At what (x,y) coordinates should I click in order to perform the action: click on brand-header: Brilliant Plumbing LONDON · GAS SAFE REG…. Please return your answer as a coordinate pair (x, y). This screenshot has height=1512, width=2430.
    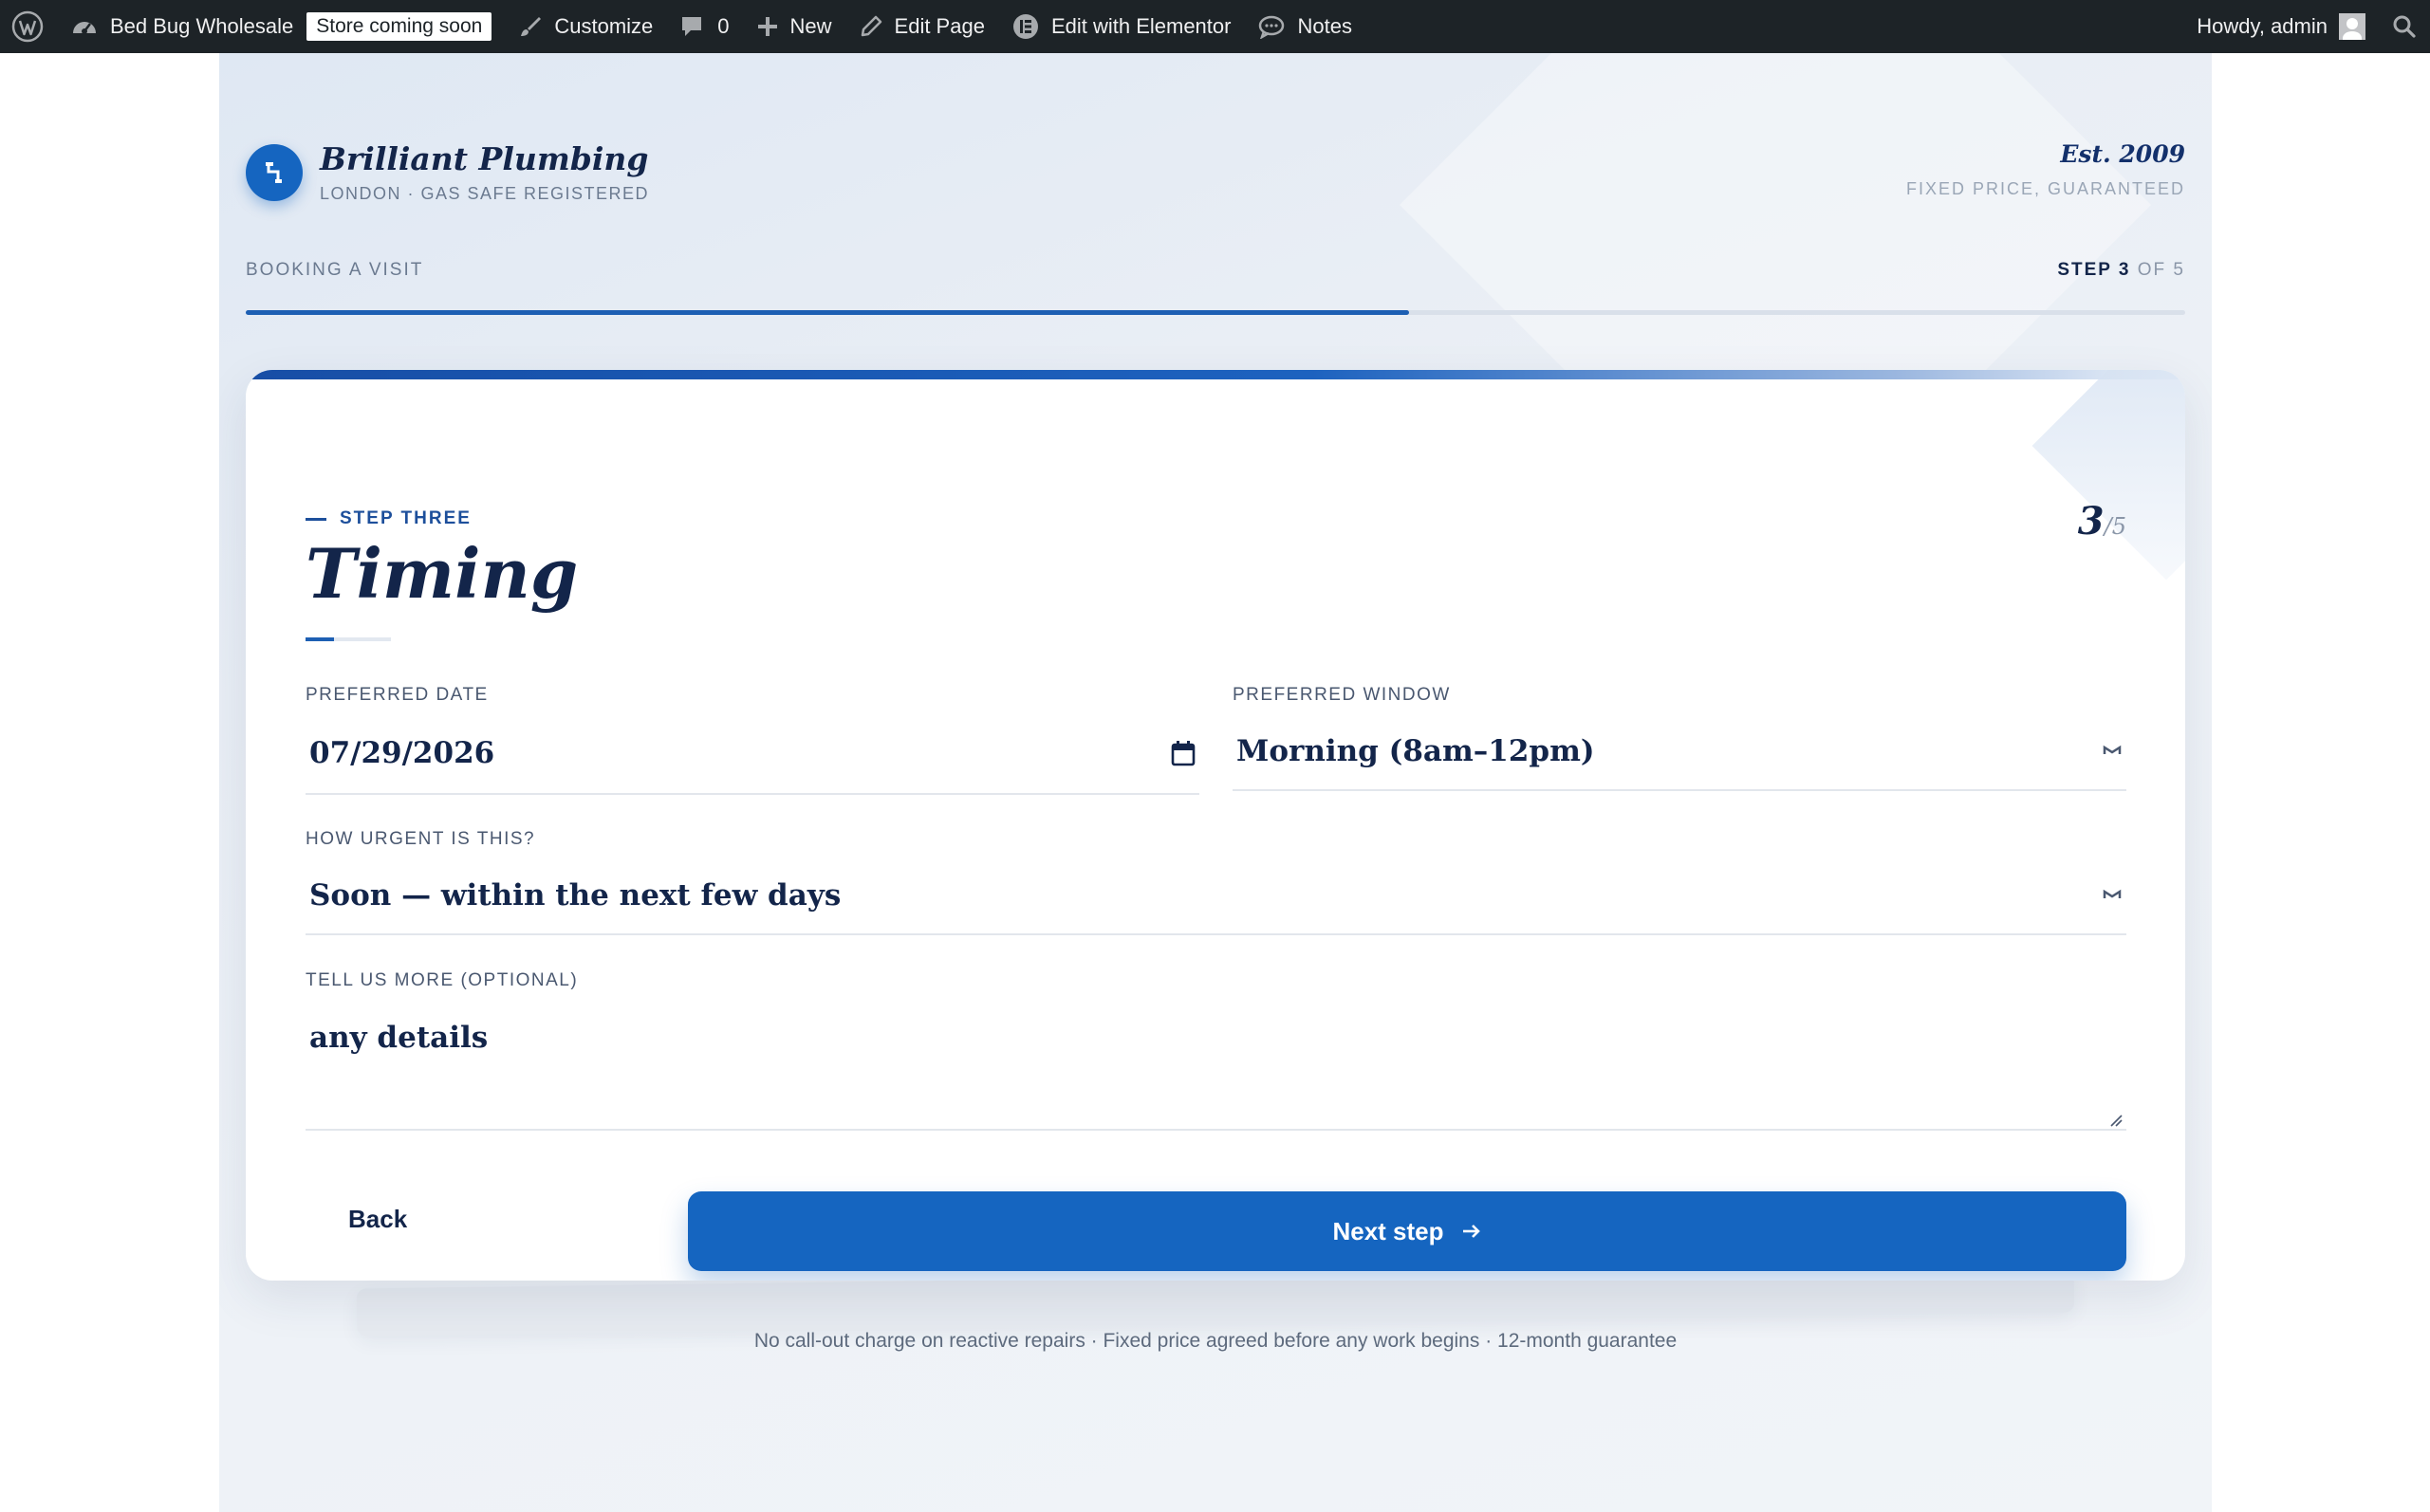
    Looking at the image, I should click on (447, 172).